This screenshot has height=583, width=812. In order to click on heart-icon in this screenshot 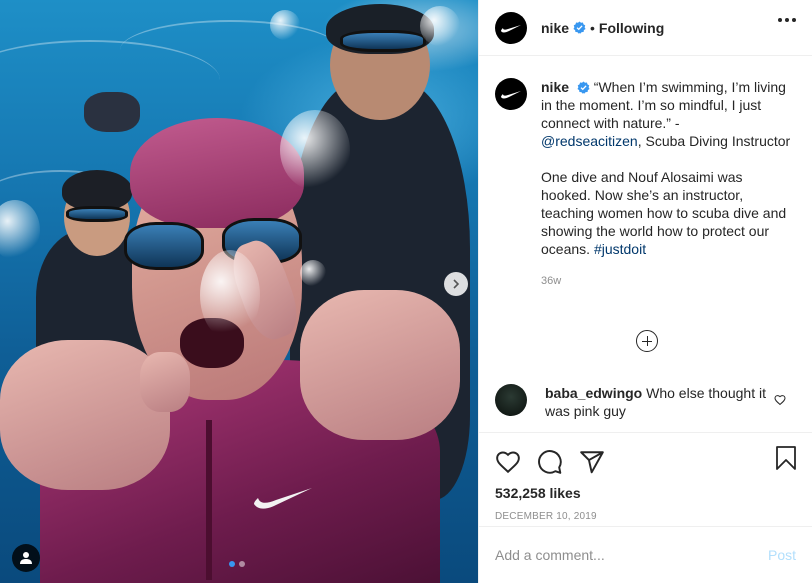, I will do `click(508, 462)`.